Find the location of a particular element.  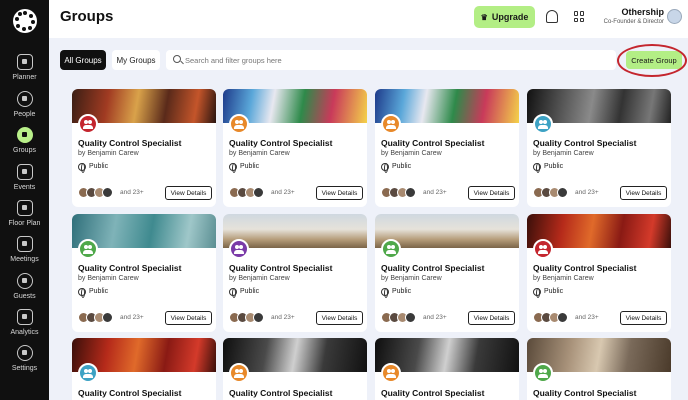

tab-my-groups: My Groups is located at coordinates (136, 60).